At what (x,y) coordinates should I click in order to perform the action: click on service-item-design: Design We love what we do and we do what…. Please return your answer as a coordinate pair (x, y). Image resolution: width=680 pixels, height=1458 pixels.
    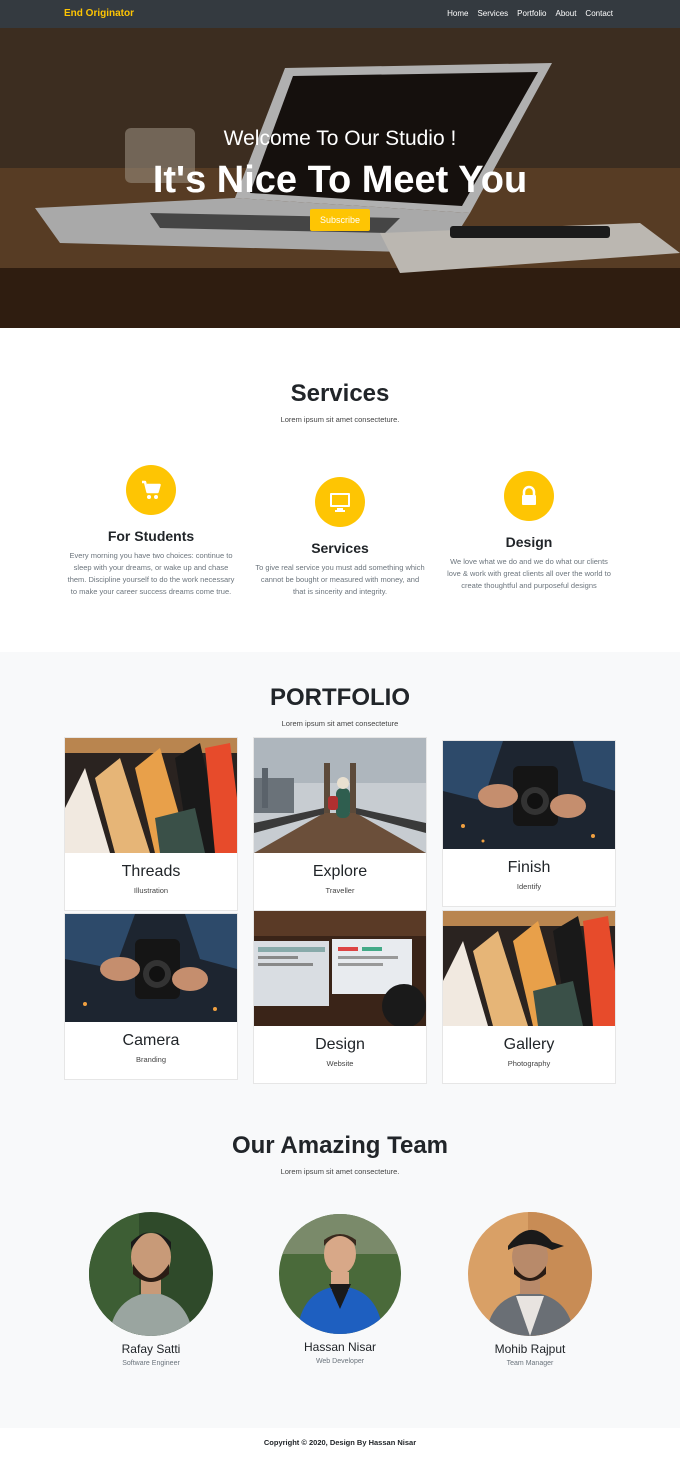
    Looking at the image, I should click on (529, 531).